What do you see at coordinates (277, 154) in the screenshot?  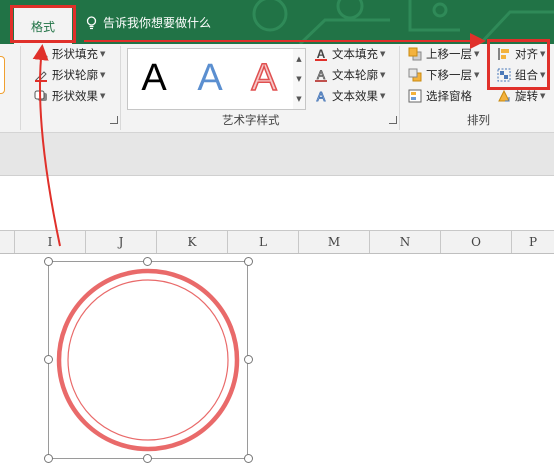 I see `formula-bar-band` at bounding box center [277, 154].